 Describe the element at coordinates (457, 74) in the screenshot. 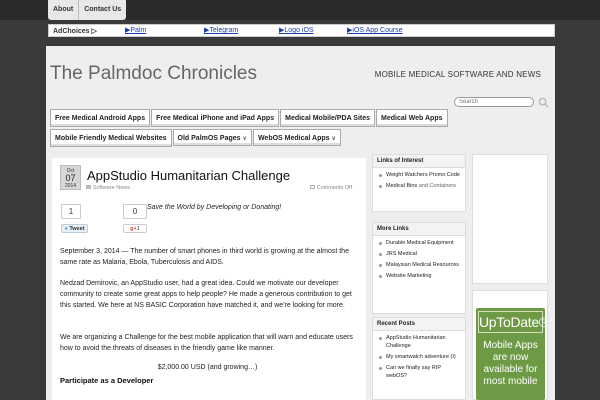

I see `site-tagline: MOBILE MEDICAL SOFTWARE AND NEWS` at that location.